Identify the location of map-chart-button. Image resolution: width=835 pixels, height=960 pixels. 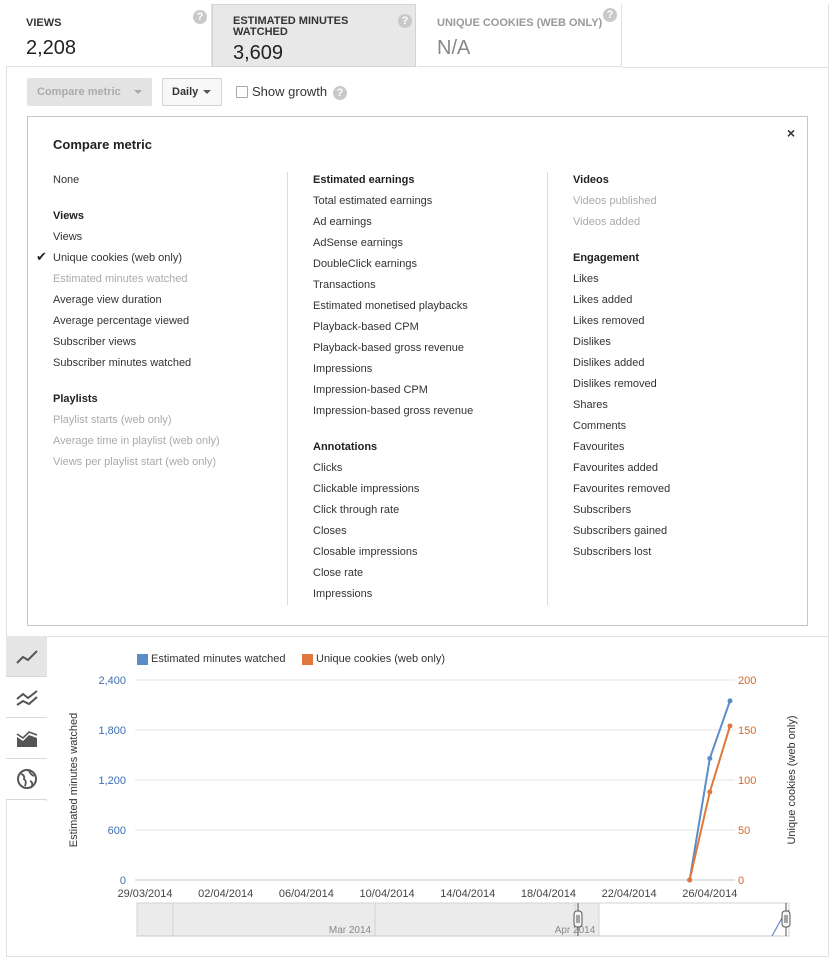
(26, 779).